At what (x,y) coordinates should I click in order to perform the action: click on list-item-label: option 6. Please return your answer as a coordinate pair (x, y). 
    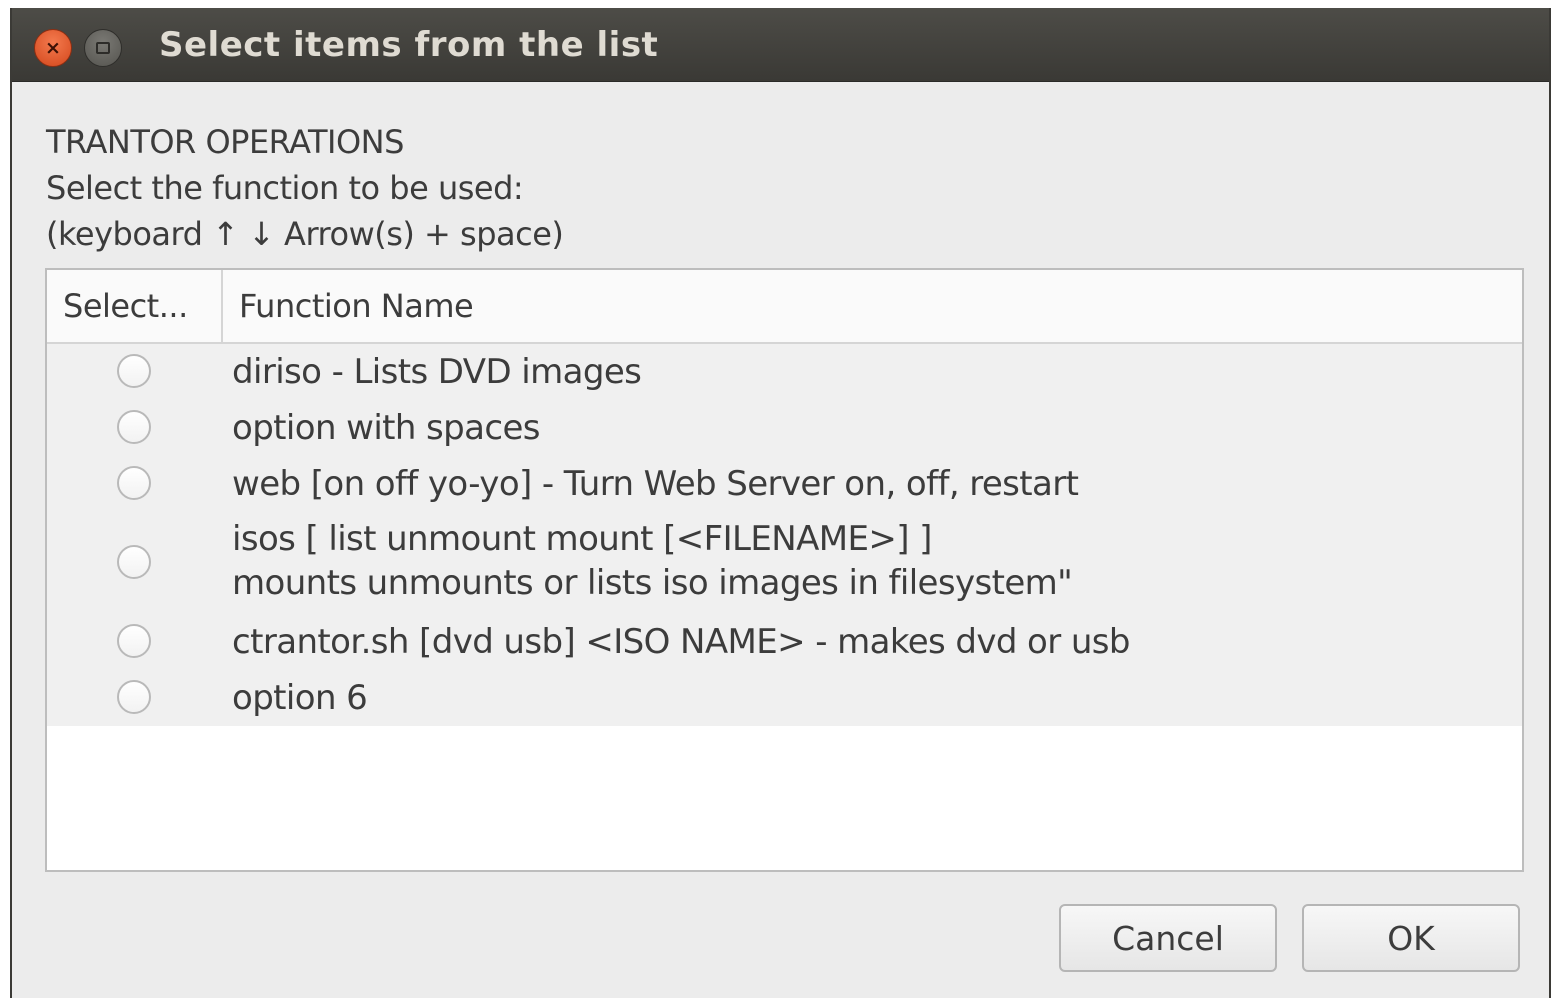
    Looking at the image, I should click on (300, 698).